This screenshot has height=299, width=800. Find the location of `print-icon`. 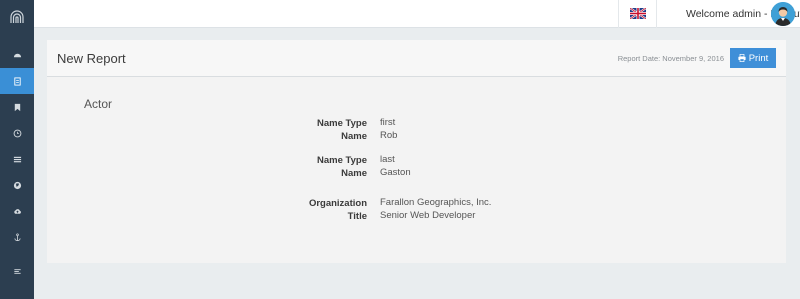

print-icon is located at coordinates (742, 58).